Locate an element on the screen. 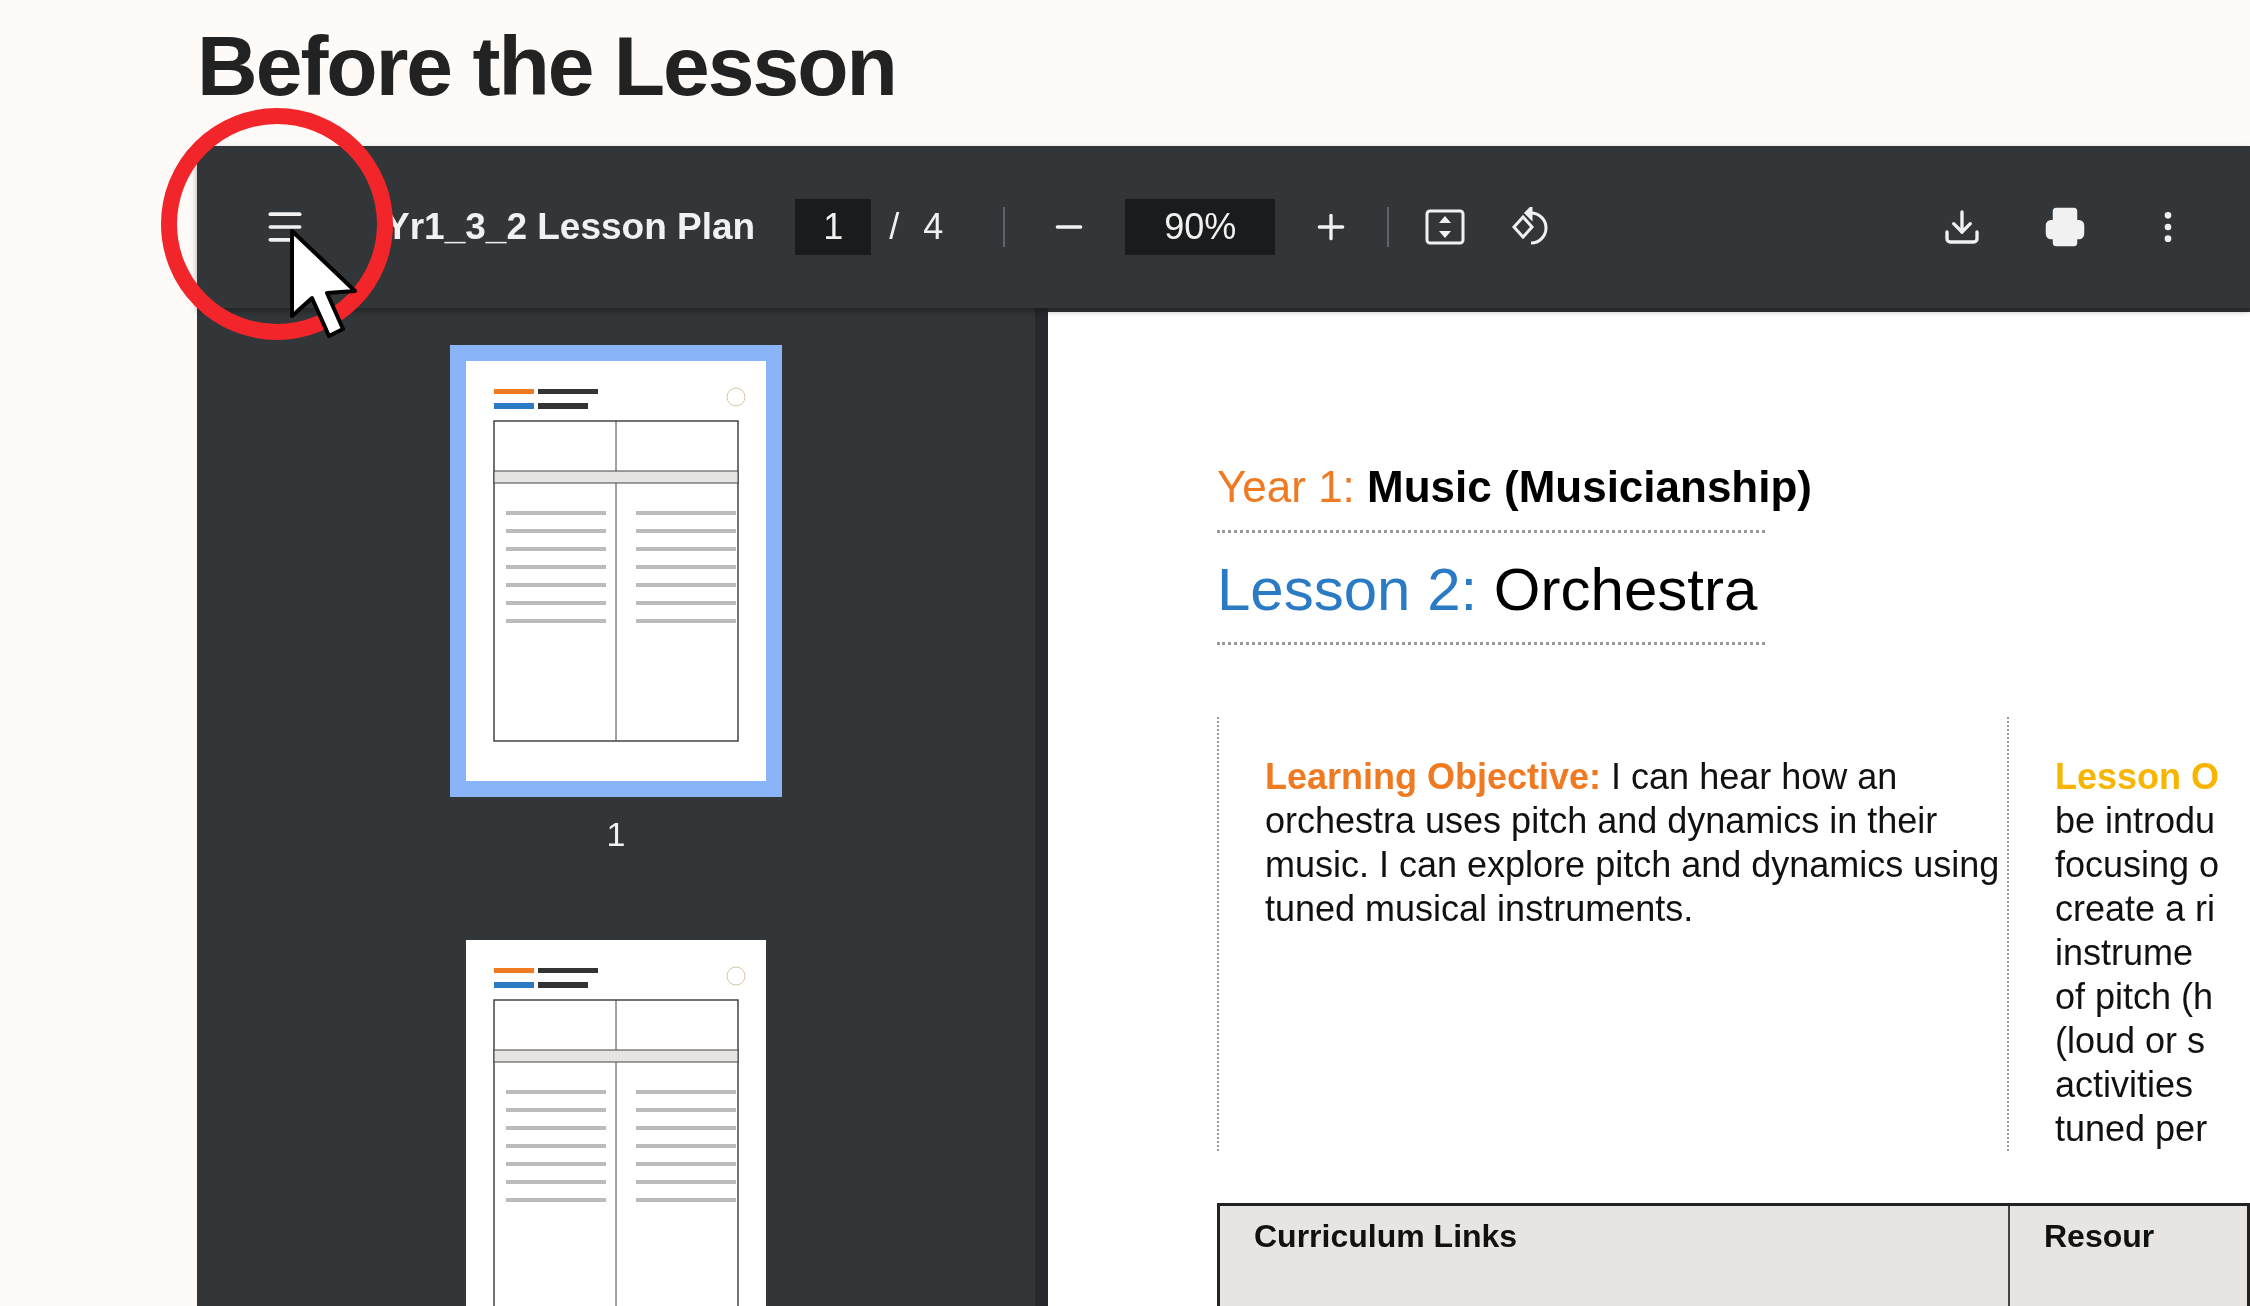 The height and width of the screenshot is (1306, 2250). page-count: / 4 is located at coordinates (916, 227).